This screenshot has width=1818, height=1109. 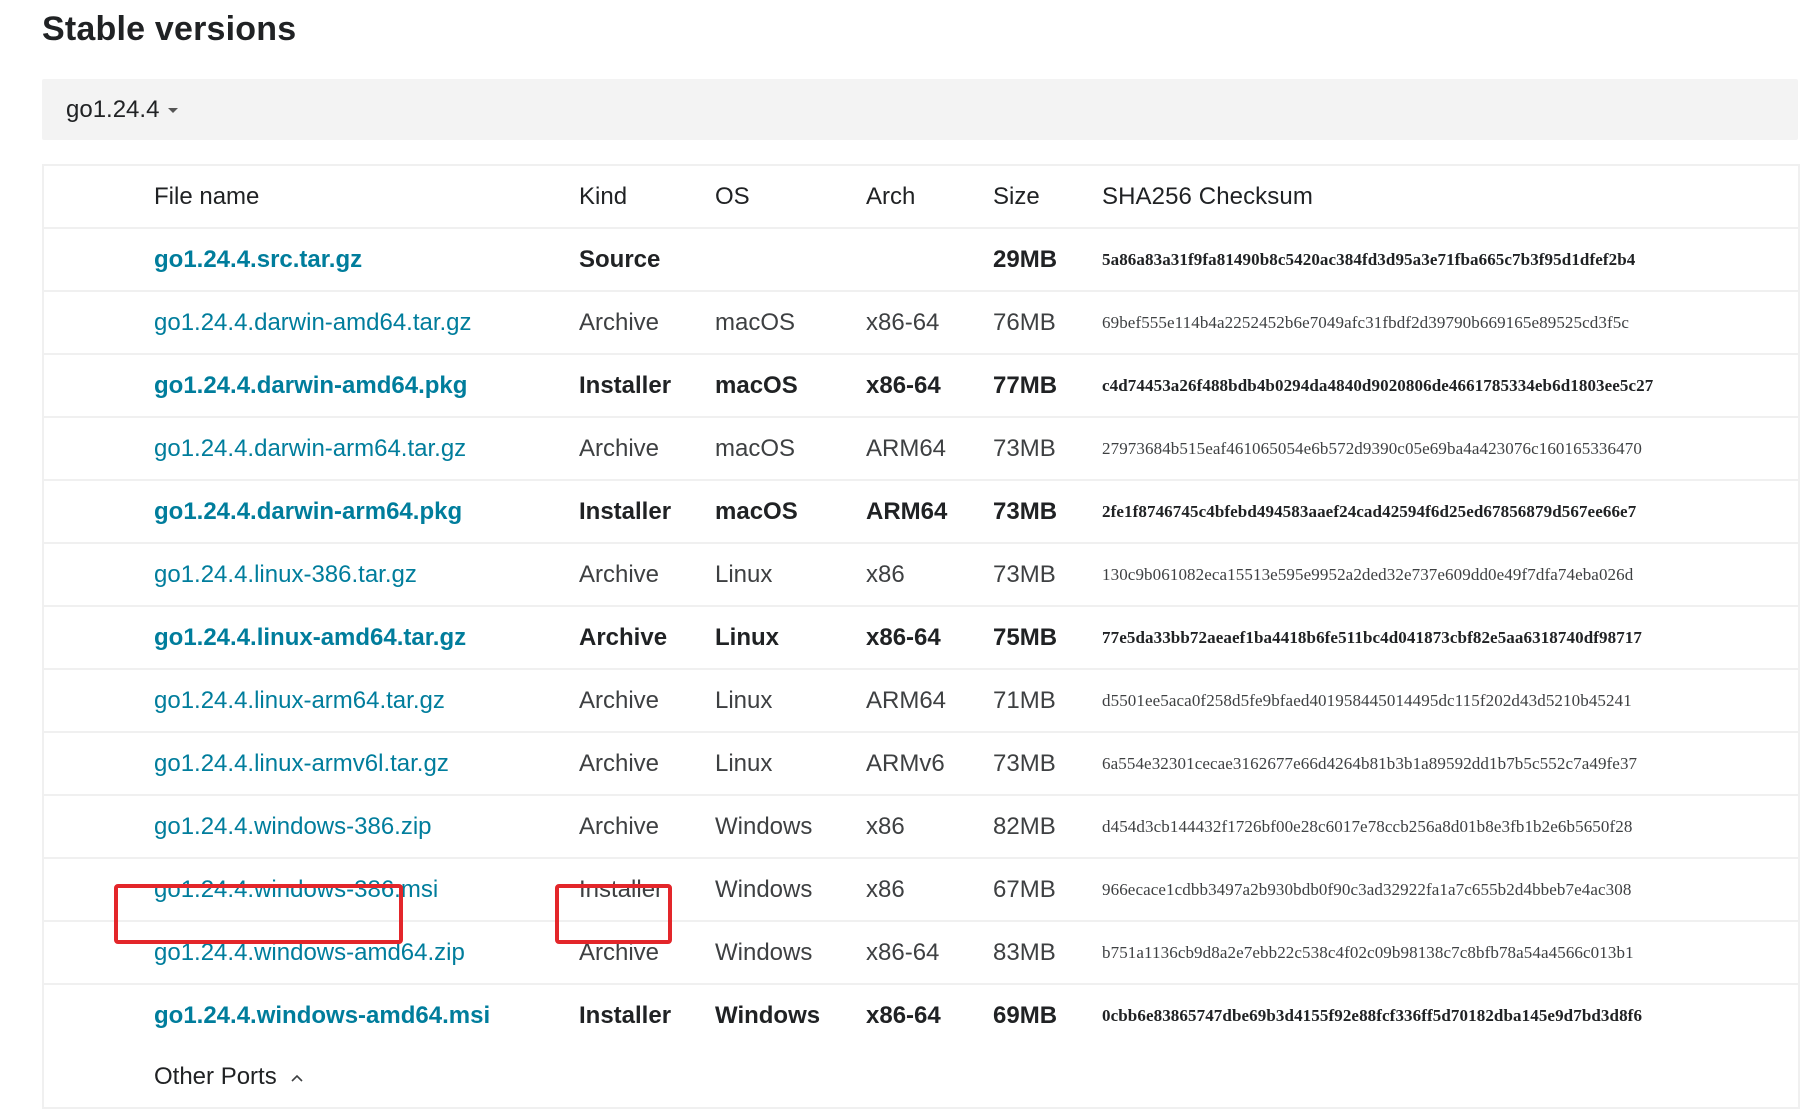 I want to click on size-cell: 67MB, so click(x=1024, y=889).